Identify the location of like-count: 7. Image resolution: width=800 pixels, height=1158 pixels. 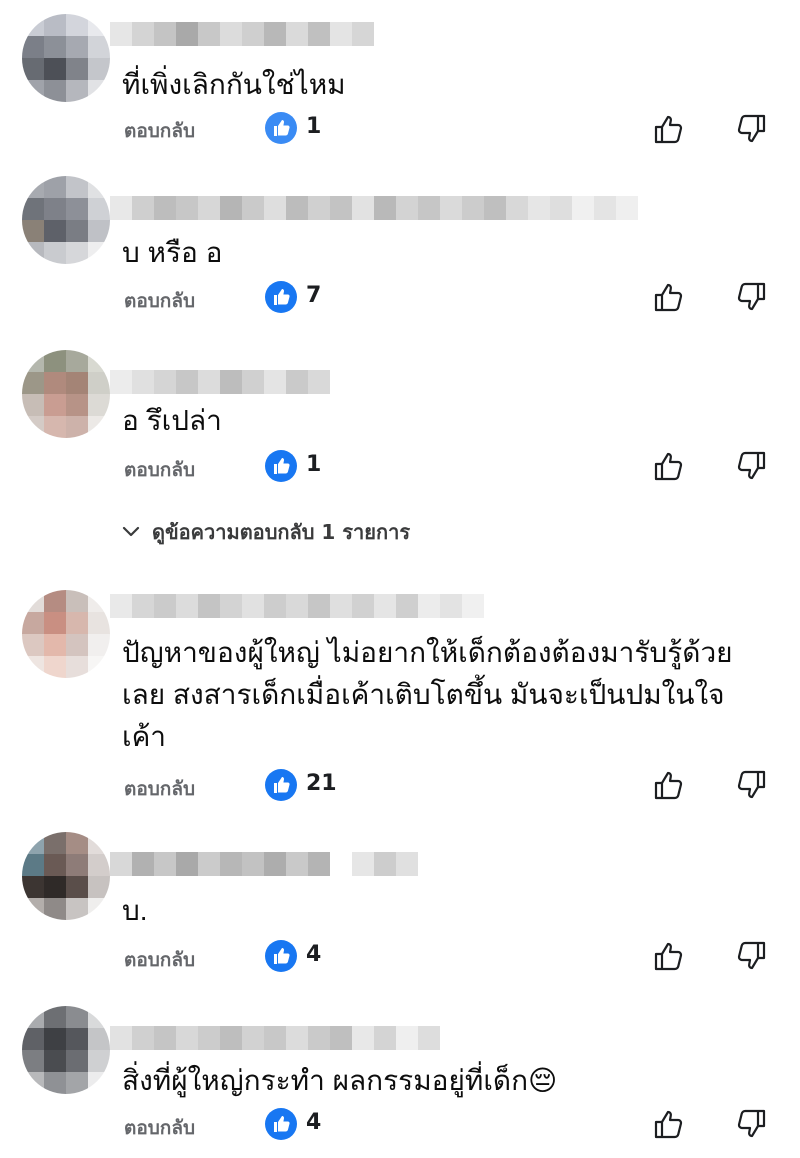
(314, 295).